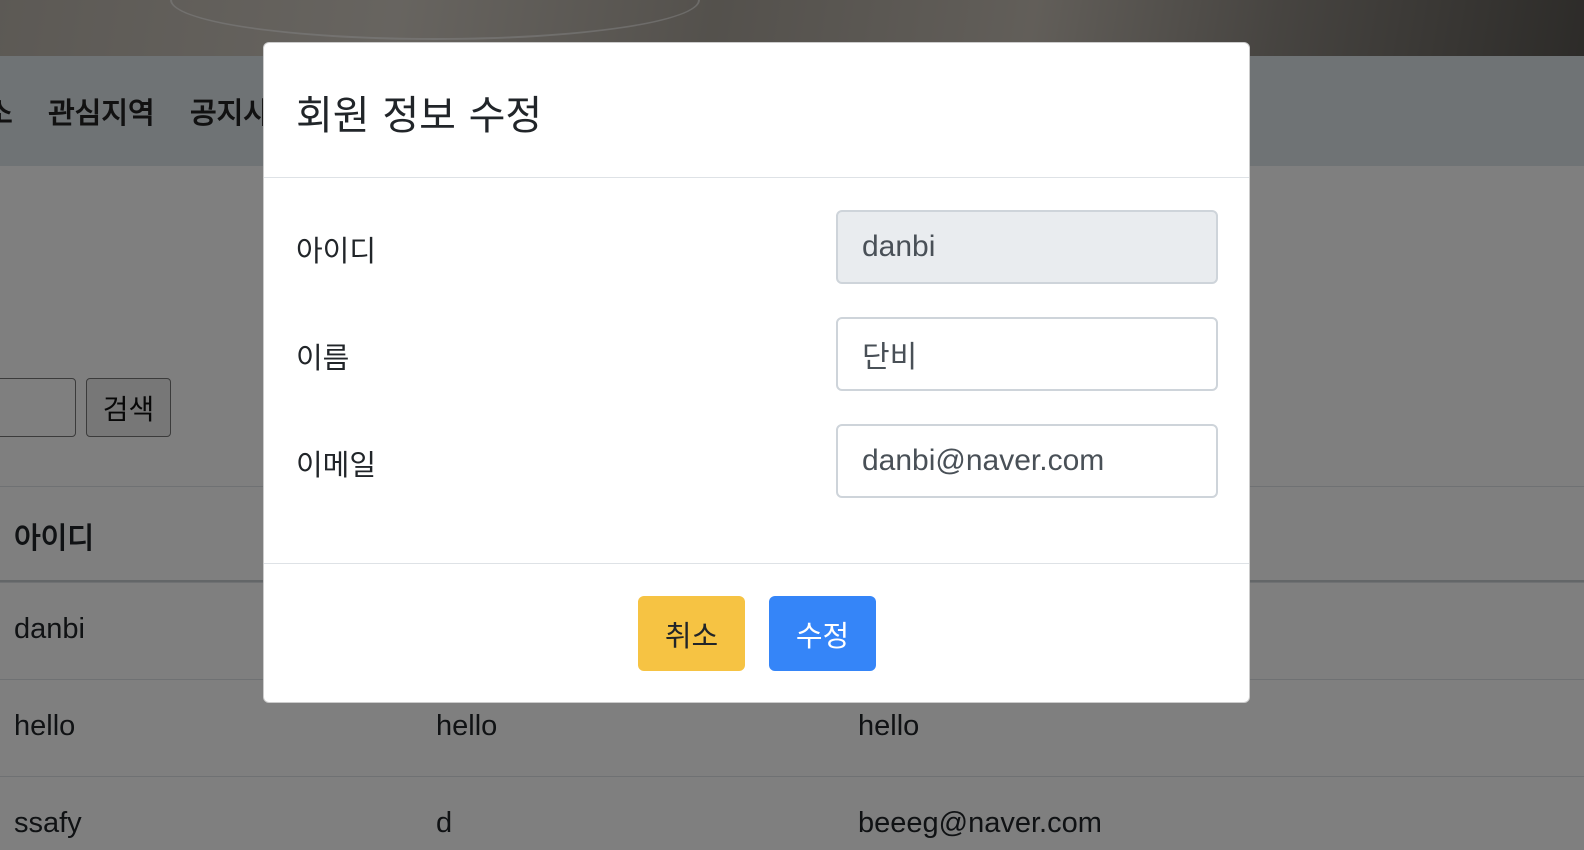 The height and width of the screenshot is (850, 1584). I want to click on id-field: danbi, so click(1027, 247).